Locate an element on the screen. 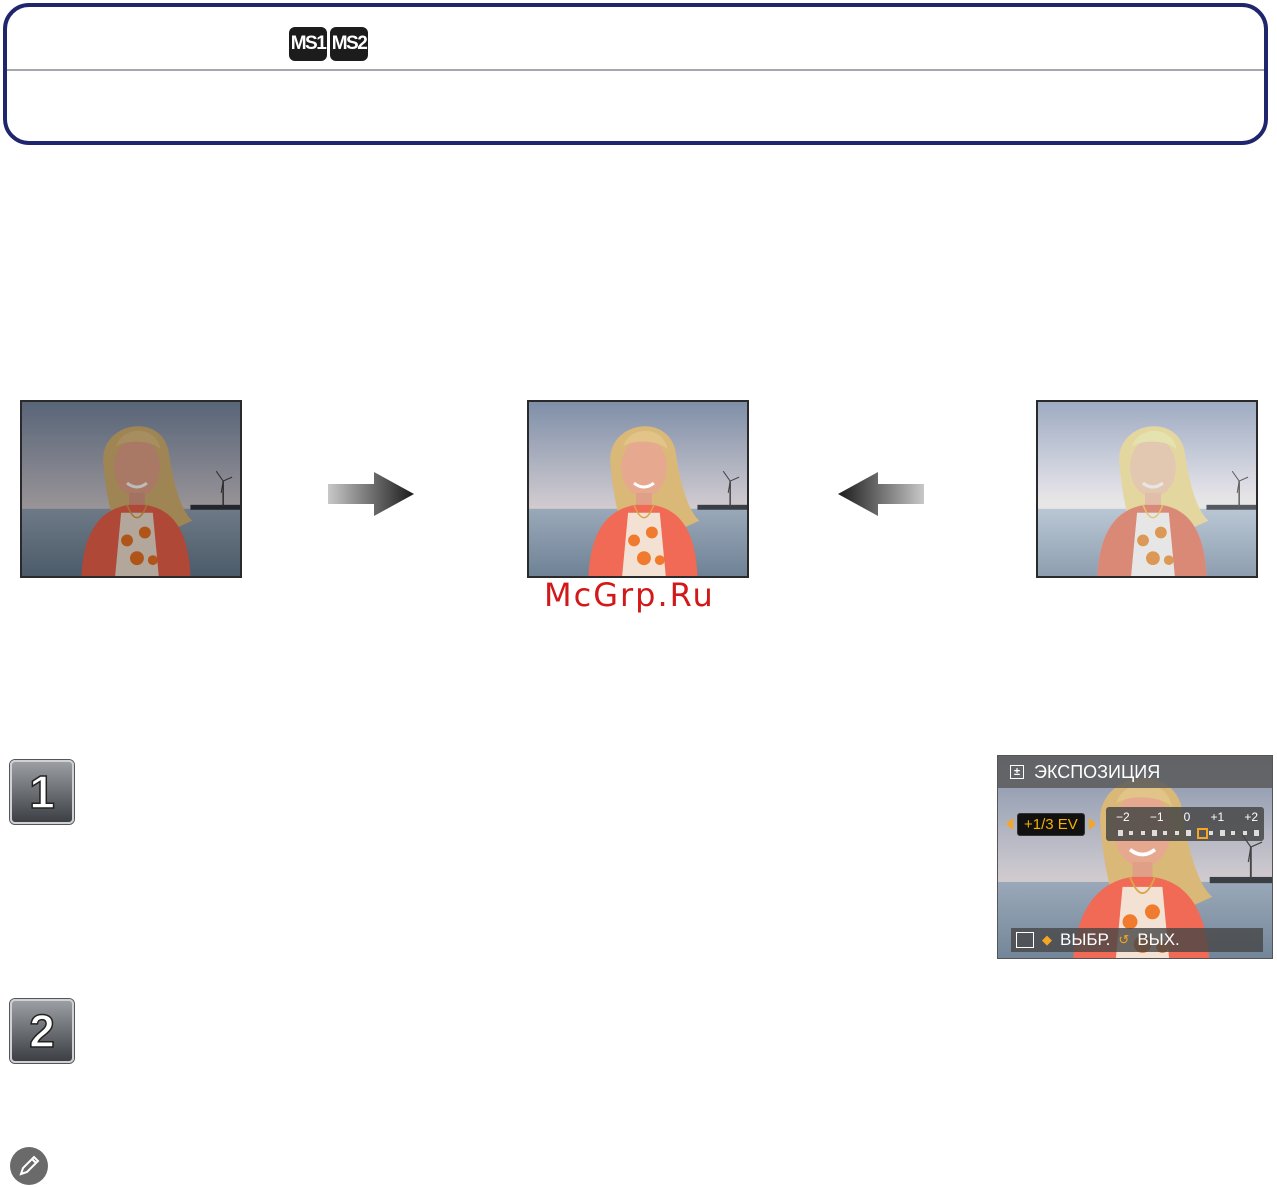 The width and height of the screenshot is (1277, 1187). ev-ticks is located at coordinates (1188, 833).